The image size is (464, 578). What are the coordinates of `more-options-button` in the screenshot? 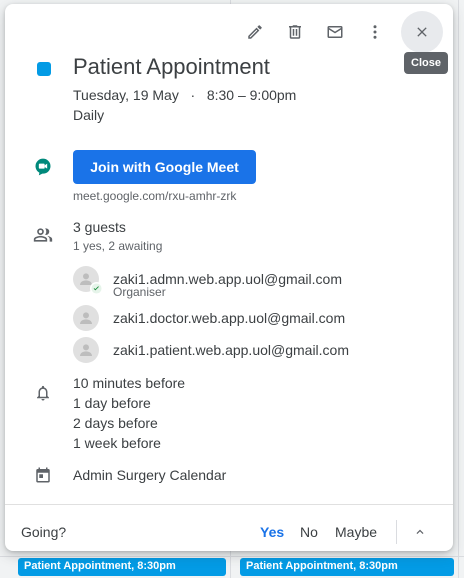 It's located at (375, 32).